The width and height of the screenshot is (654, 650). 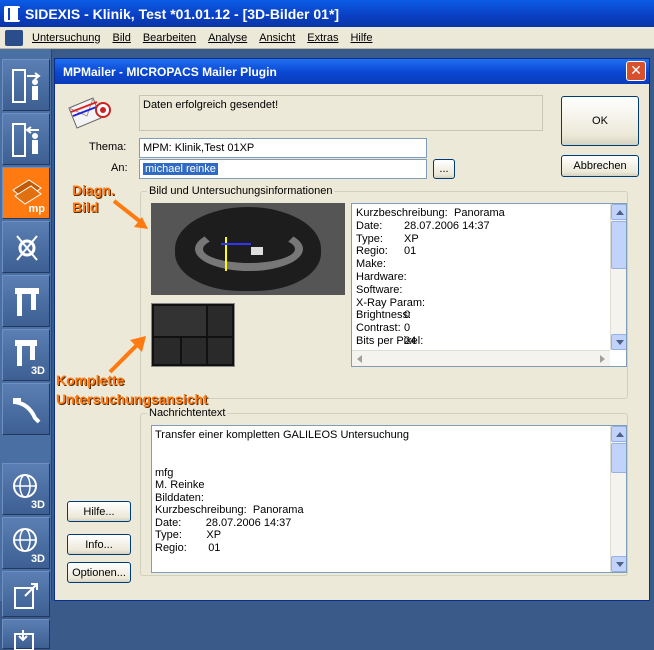 I want to click on info-row: Type: XP, so click(x=481, y=239).